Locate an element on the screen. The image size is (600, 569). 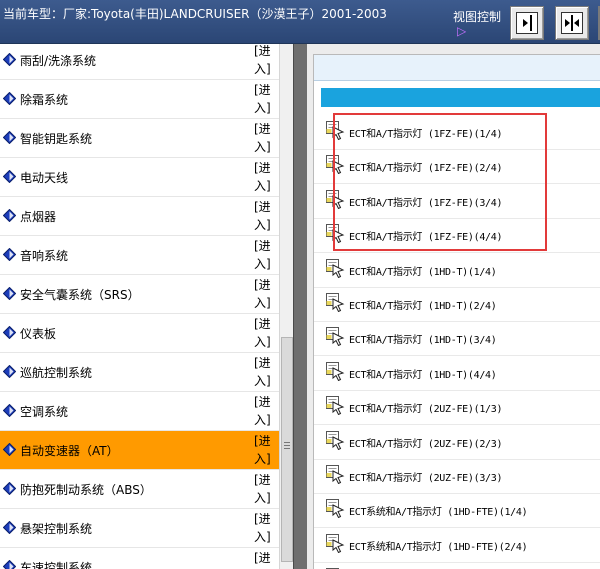
document-link-label: ECT和A/T指示灯 (2UZ-FE)(1/3) is located at coordinates (426, 407).